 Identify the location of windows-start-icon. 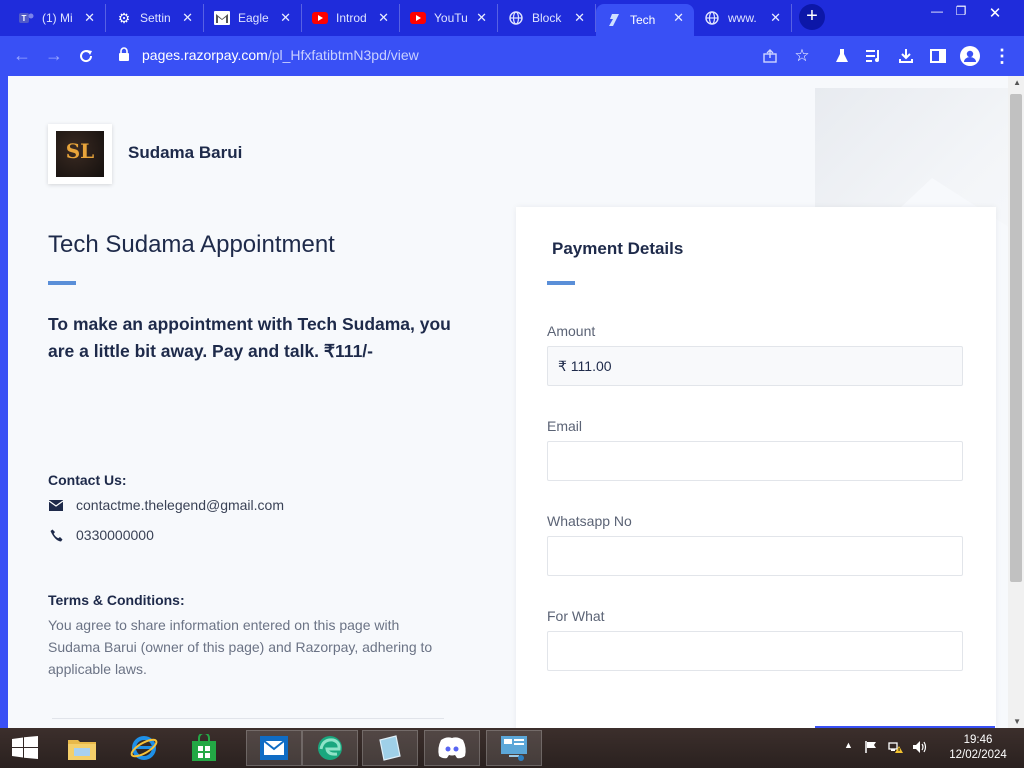
(25, 748).